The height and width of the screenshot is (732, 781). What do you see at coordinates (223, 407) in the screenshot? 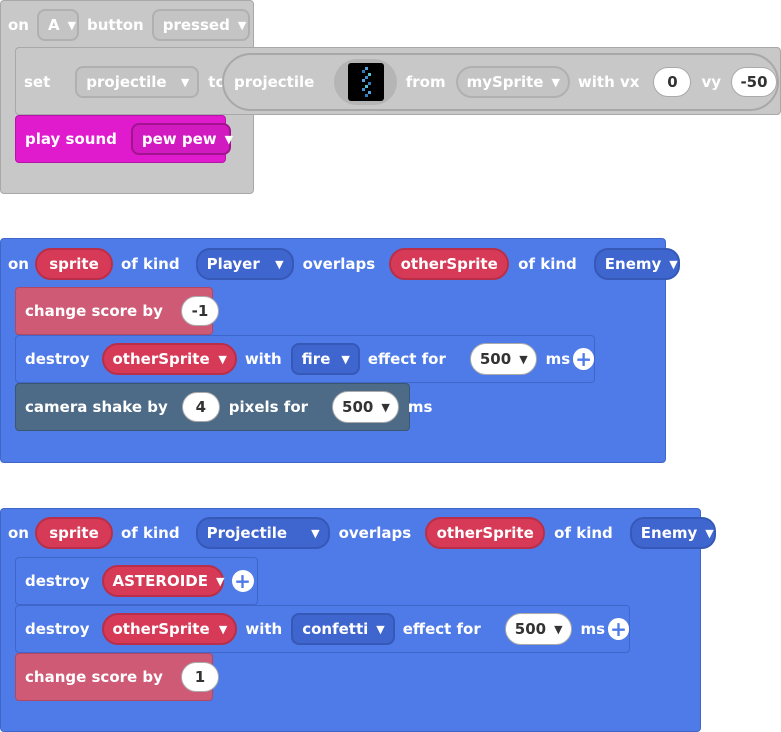
I see `camera-shake-block: camera shake by 4 pixels for 500 ▼ ms` at bounding box center [223, 407].